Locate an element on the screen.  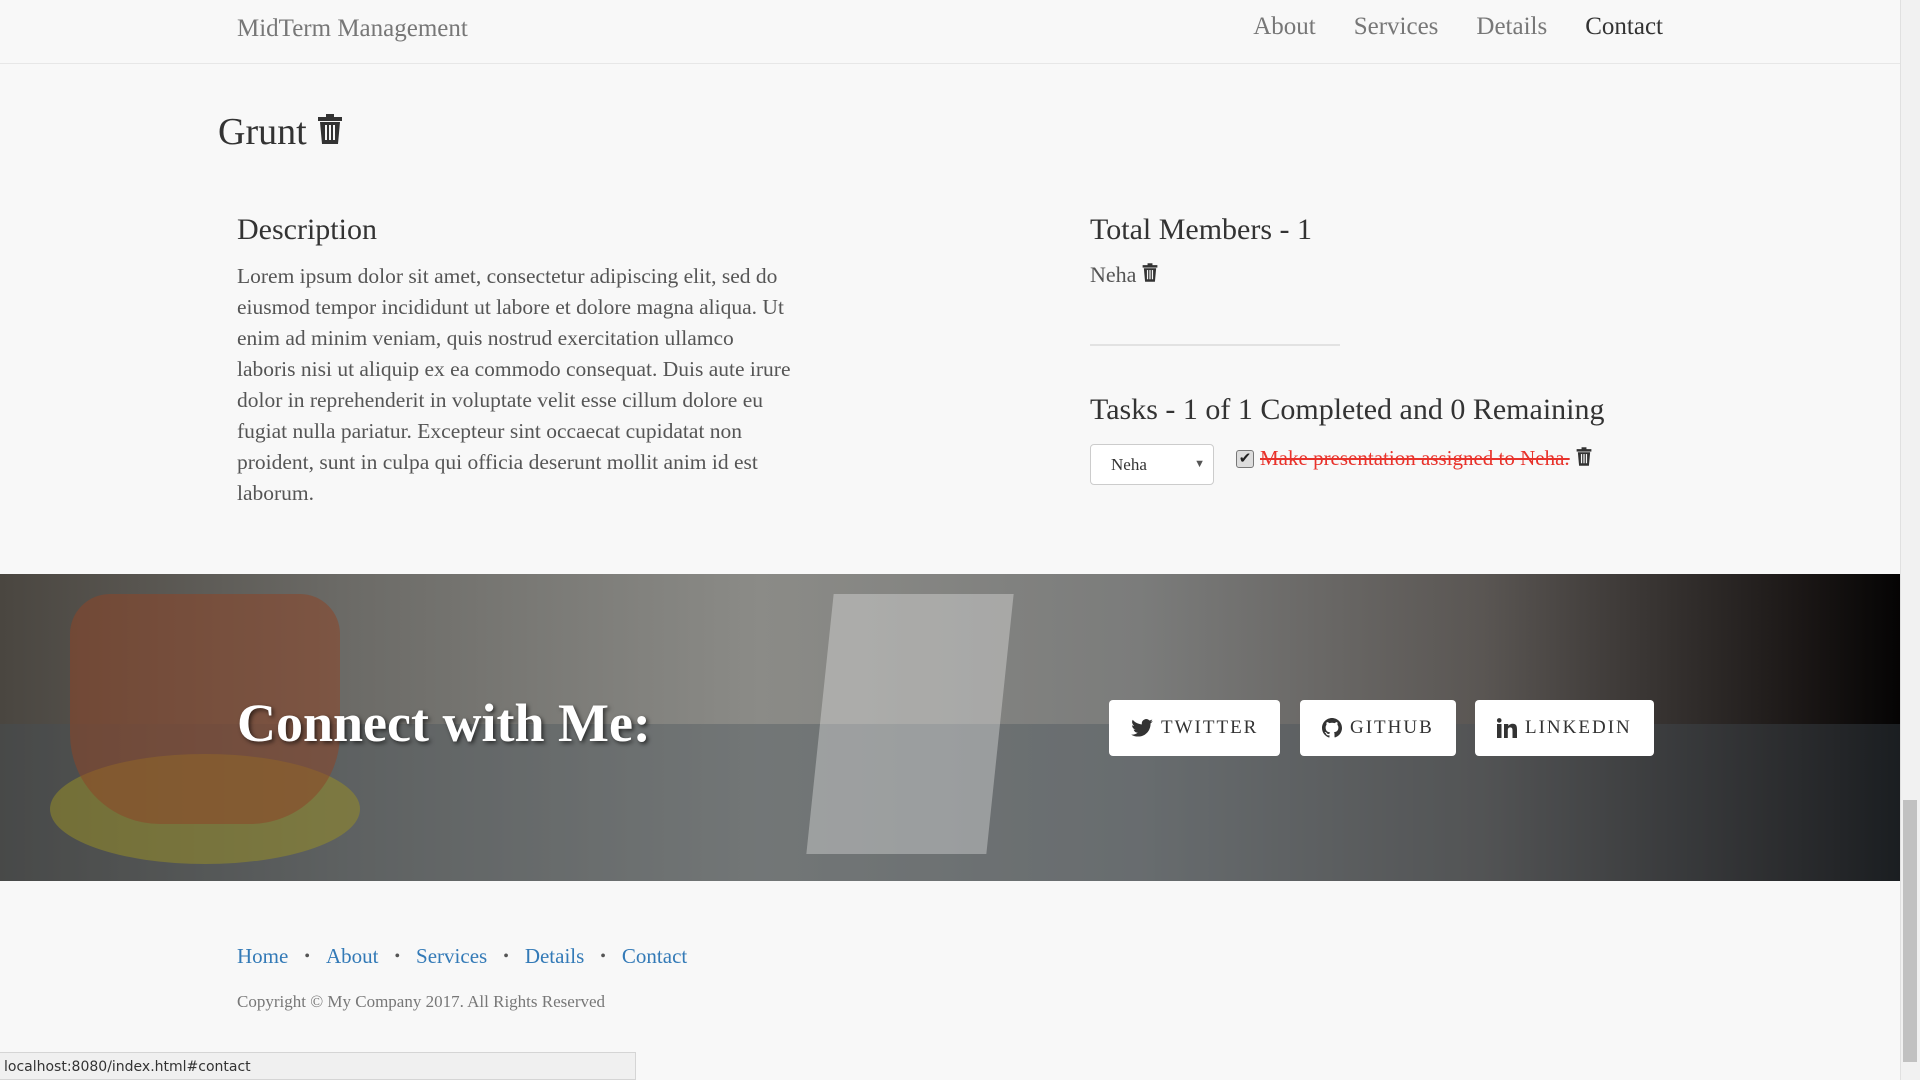
footer-link-home: Home is located at coordinates (262, 956).